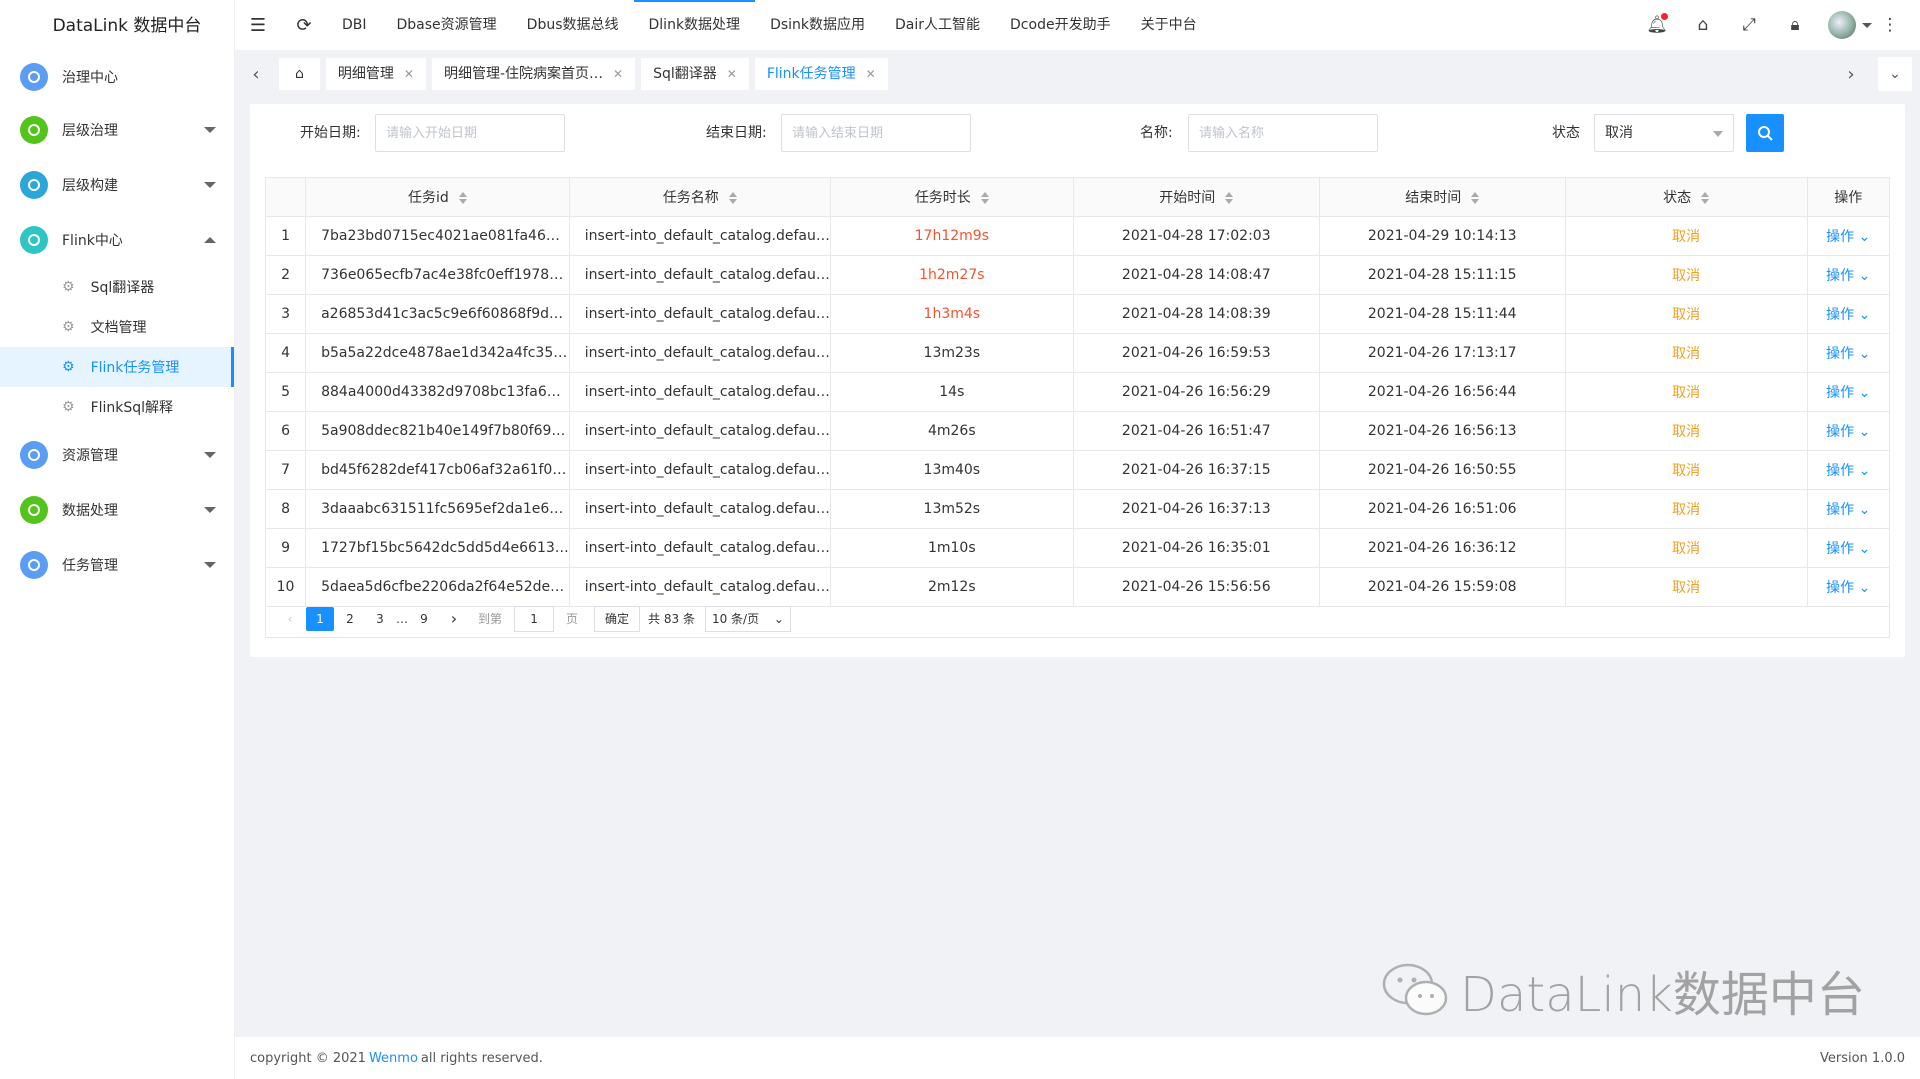 Image resolution: width=1920 pixels, height=1079 pixels. I want to click on menu-fold-icon: ☰, so click(258, 25).